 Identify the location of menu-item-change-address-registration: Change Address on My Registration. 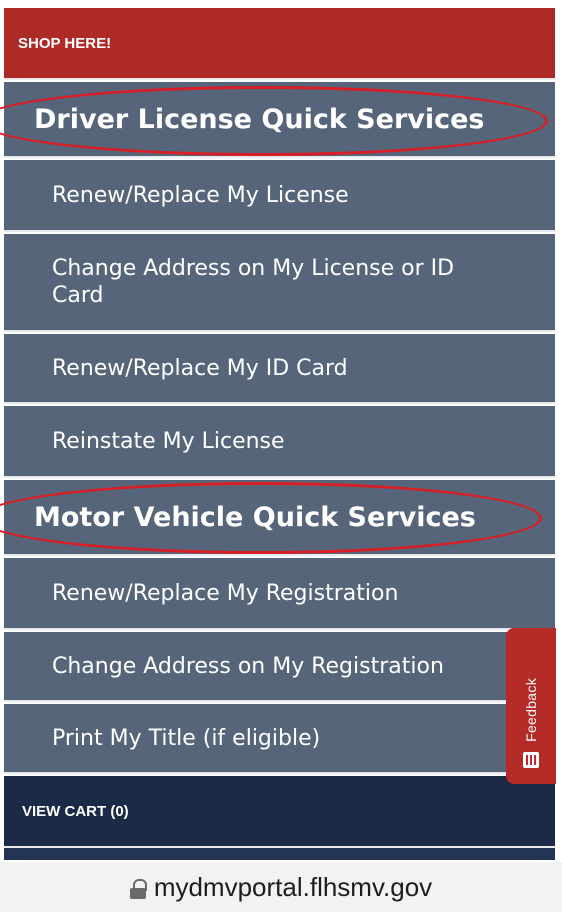
(279, 667).